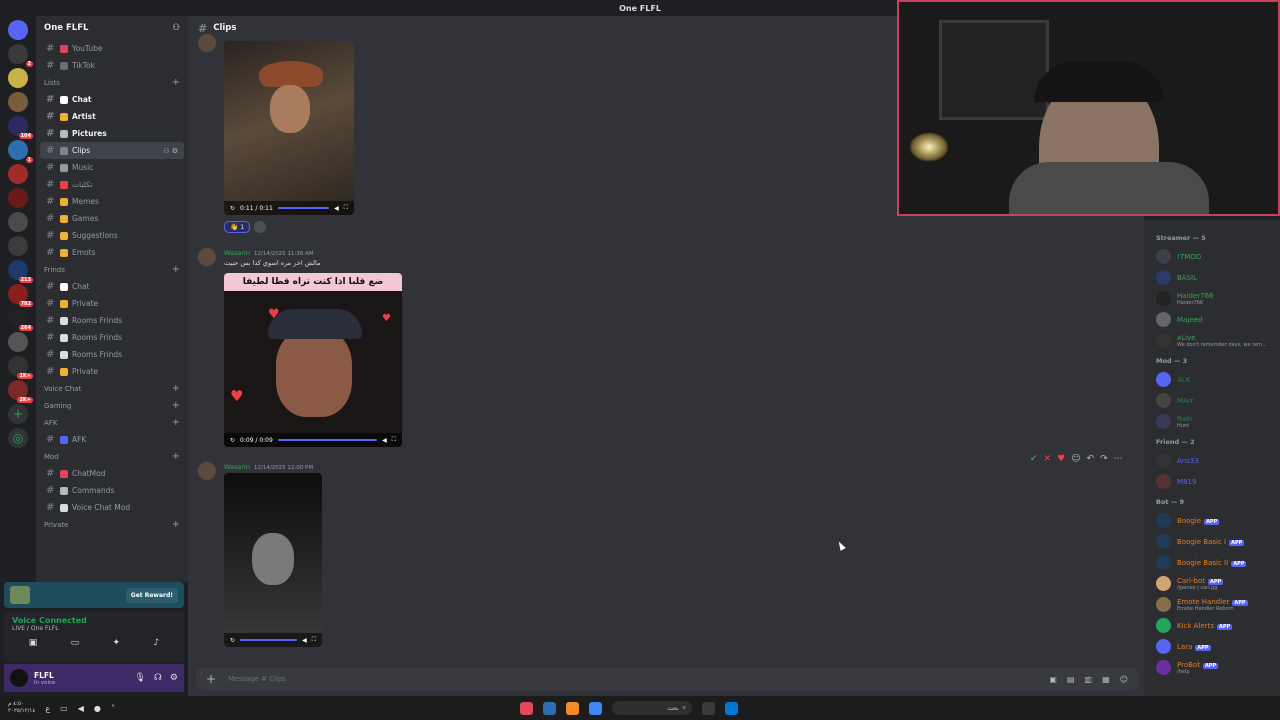  I want to click on channel-item: # Artist, so click(112, 116).